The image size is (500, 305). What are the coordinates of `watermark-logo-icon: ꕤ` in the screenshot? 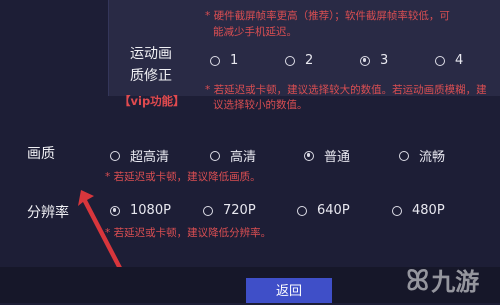 It's located at (418, 280).